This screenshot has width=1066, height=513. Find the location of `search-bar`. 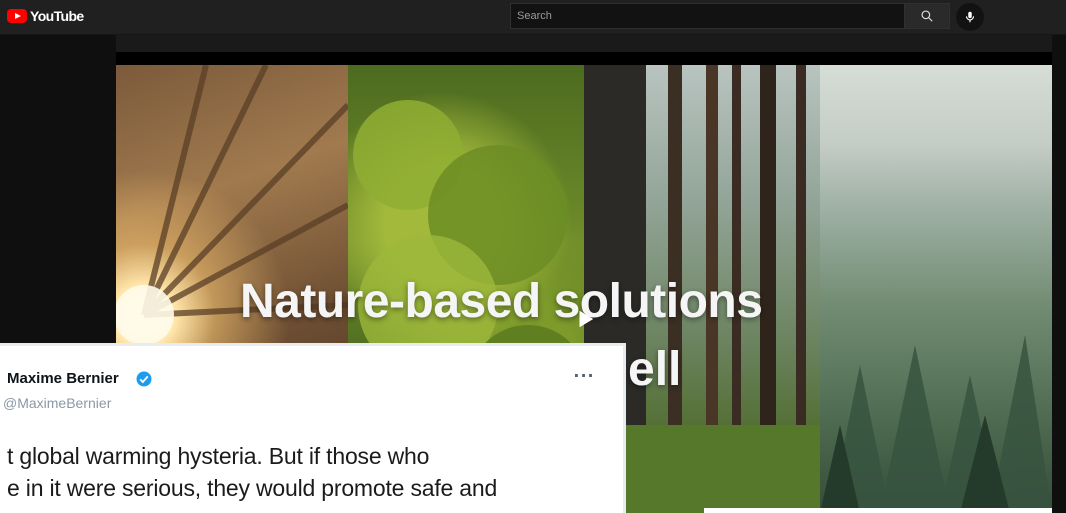

search-bar is located at coordinates (730, 16).